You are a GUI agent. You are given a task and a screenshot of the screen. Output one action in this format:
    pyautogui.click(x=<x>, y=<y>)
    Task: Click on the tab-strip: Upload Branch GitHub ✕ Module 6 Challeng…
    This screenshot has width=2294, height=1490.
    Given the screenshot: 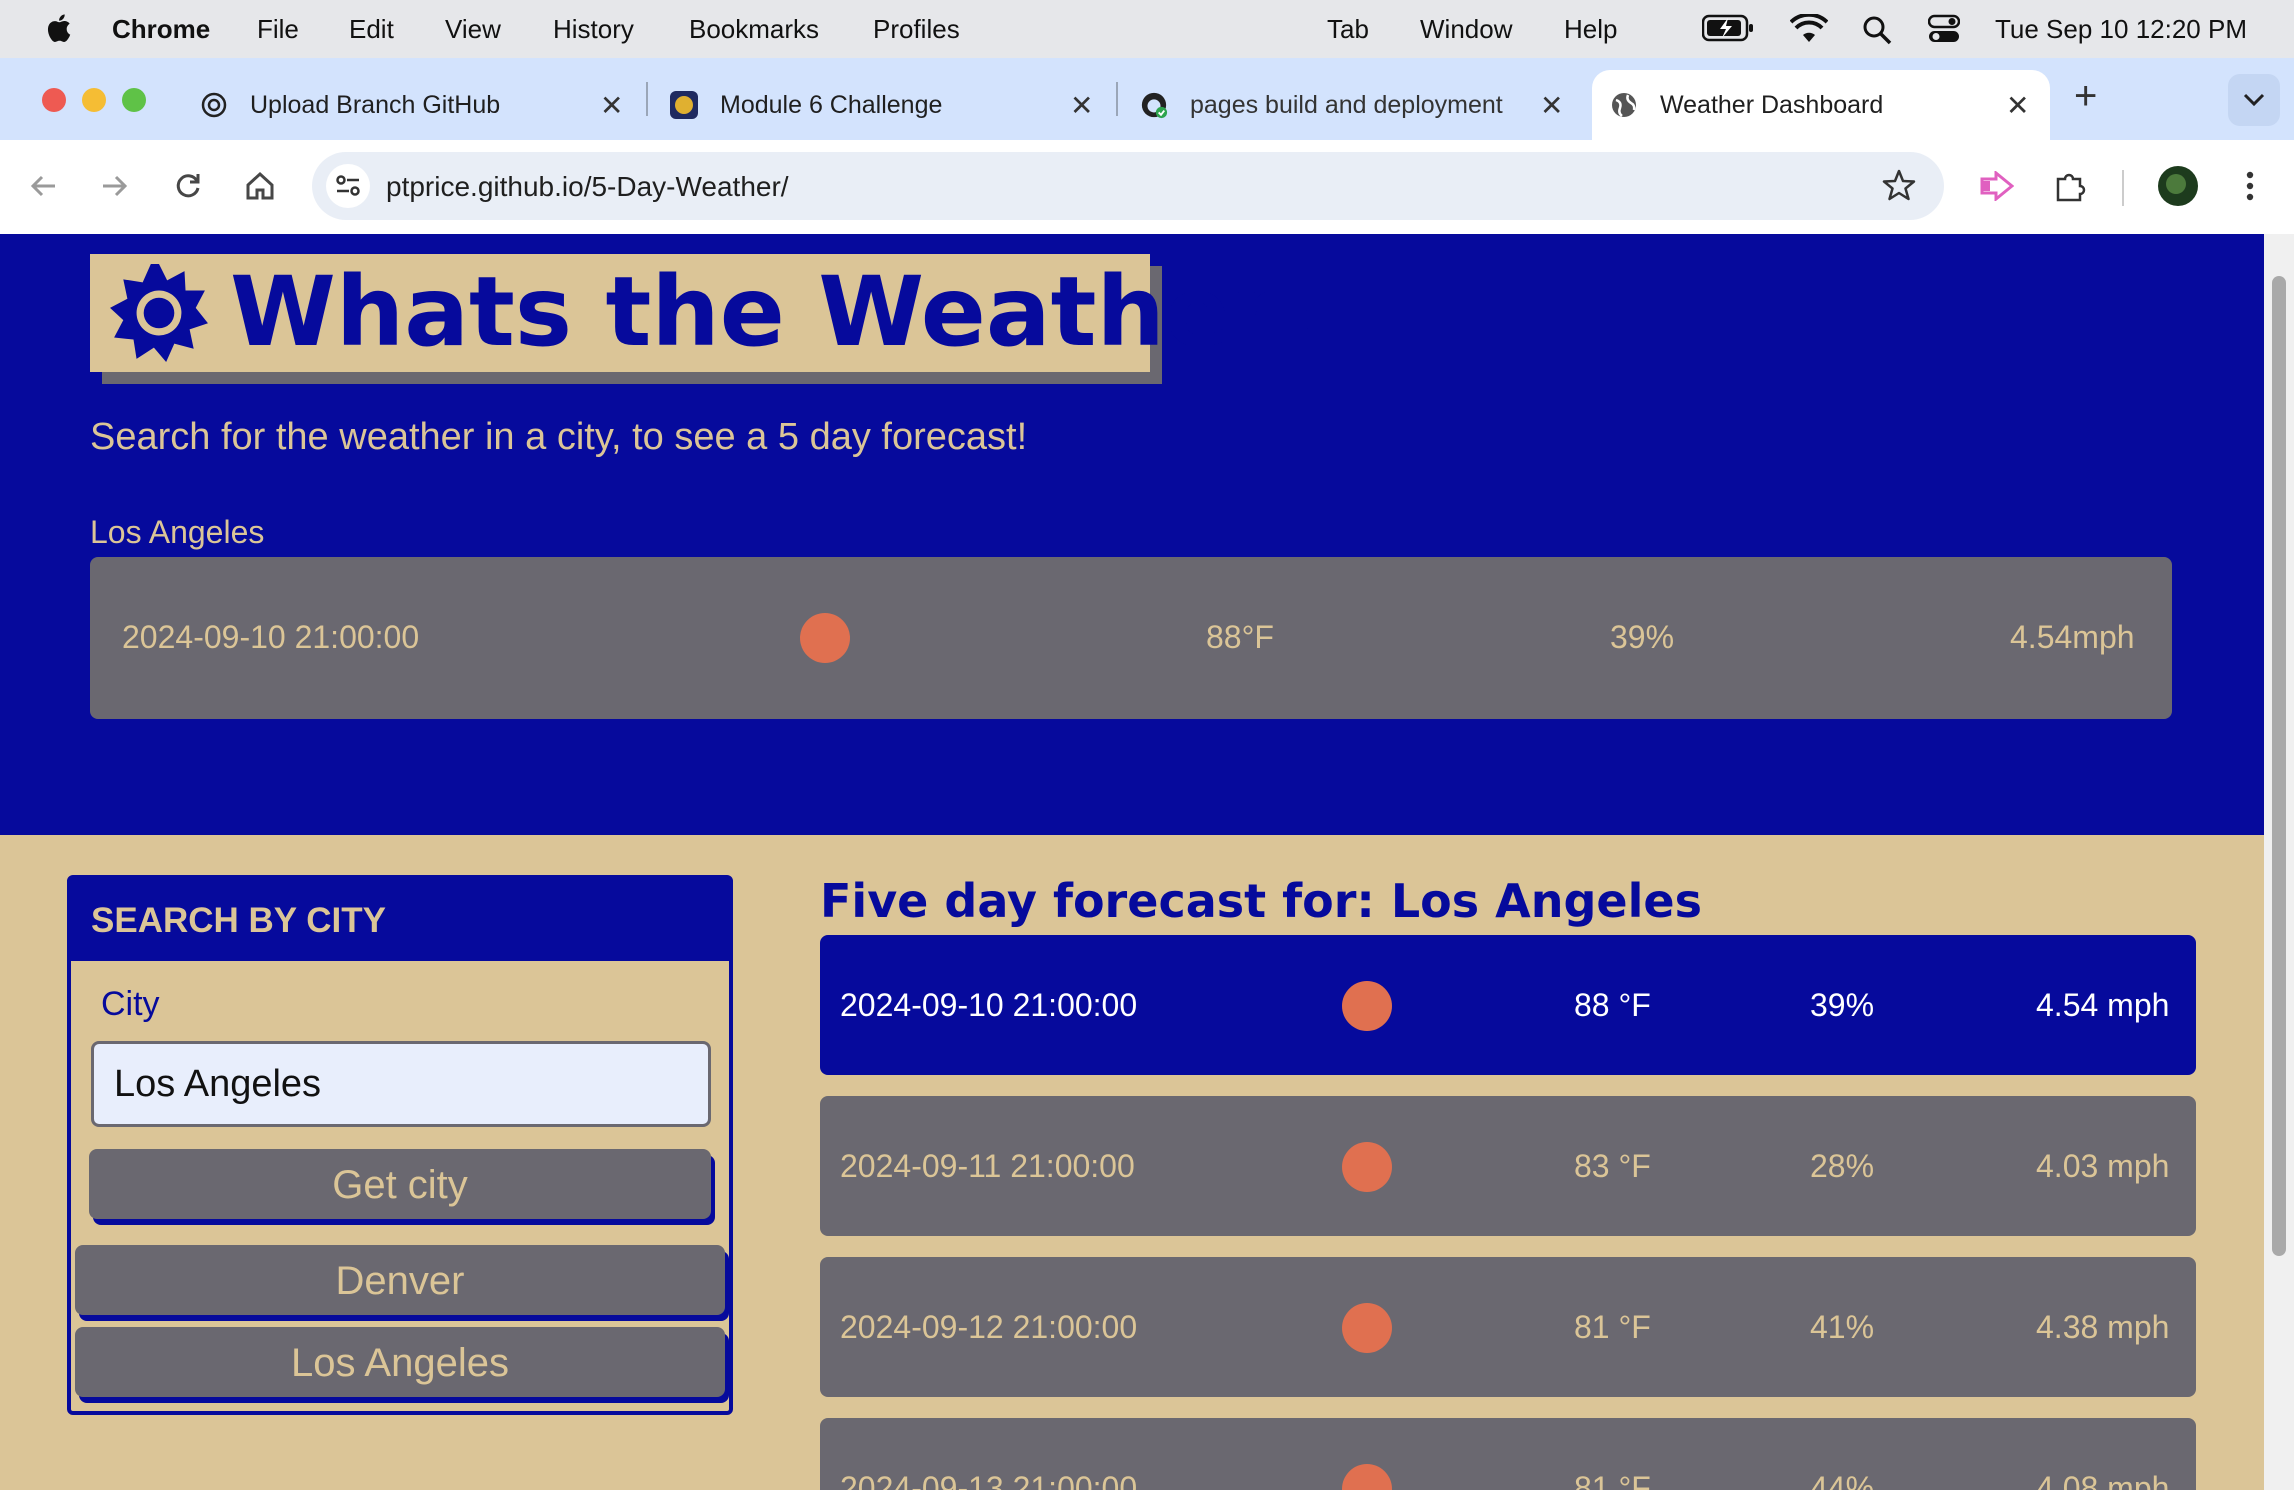 What is the action you would take?
    pyautogui.click(x=1147, y=99)
    